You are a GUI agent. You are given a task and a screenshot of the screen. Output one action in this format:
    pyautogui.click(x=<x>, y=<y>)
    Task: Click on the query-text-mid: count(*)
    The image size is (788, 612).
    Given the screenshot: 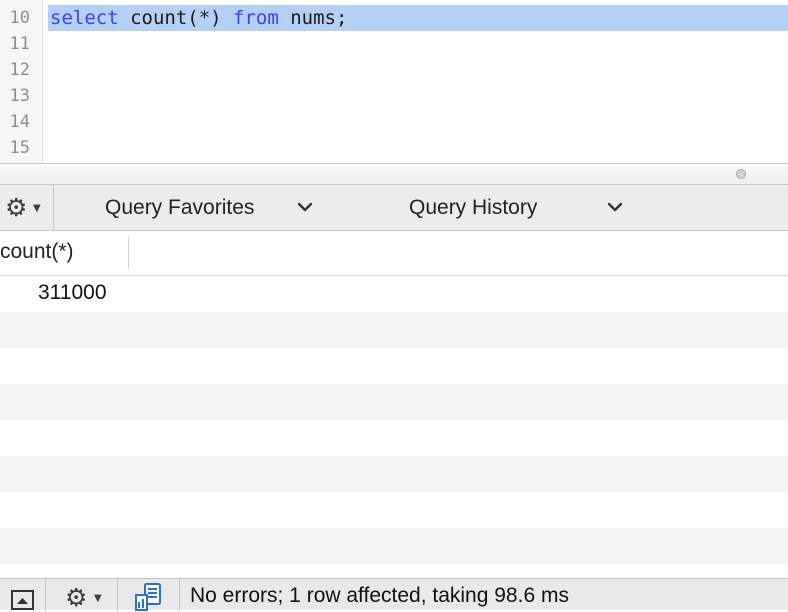 What is the action you would take?
    pyautogui.click(x=176, y=18)
    